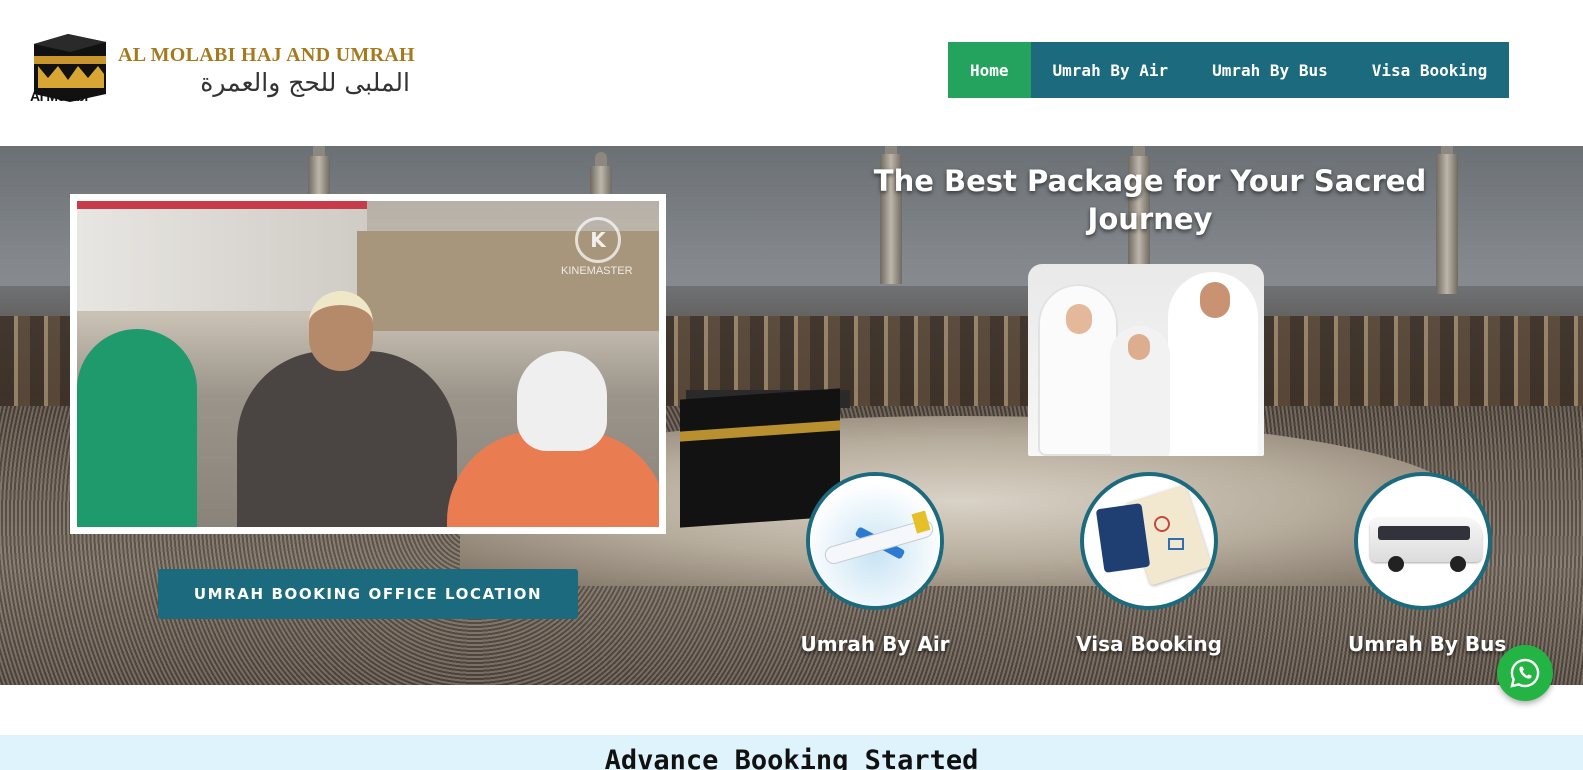 This screenshot has height=770, width=1583. I want to click on service-visa-booking: Visa Booking, so click(1149, 564).